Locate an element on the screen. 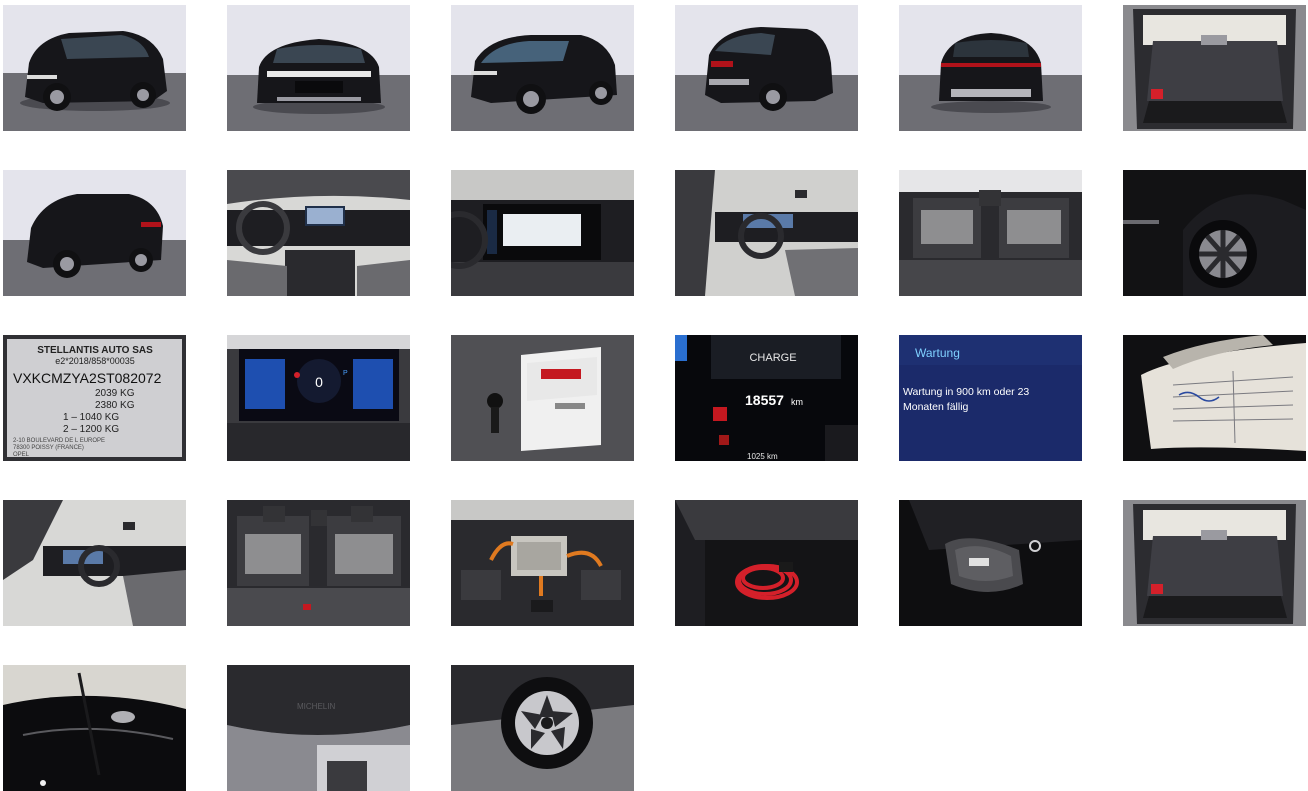 The image size is (1308, 791). thumbnail-studio-front-left is located at coordinates (94, 68).